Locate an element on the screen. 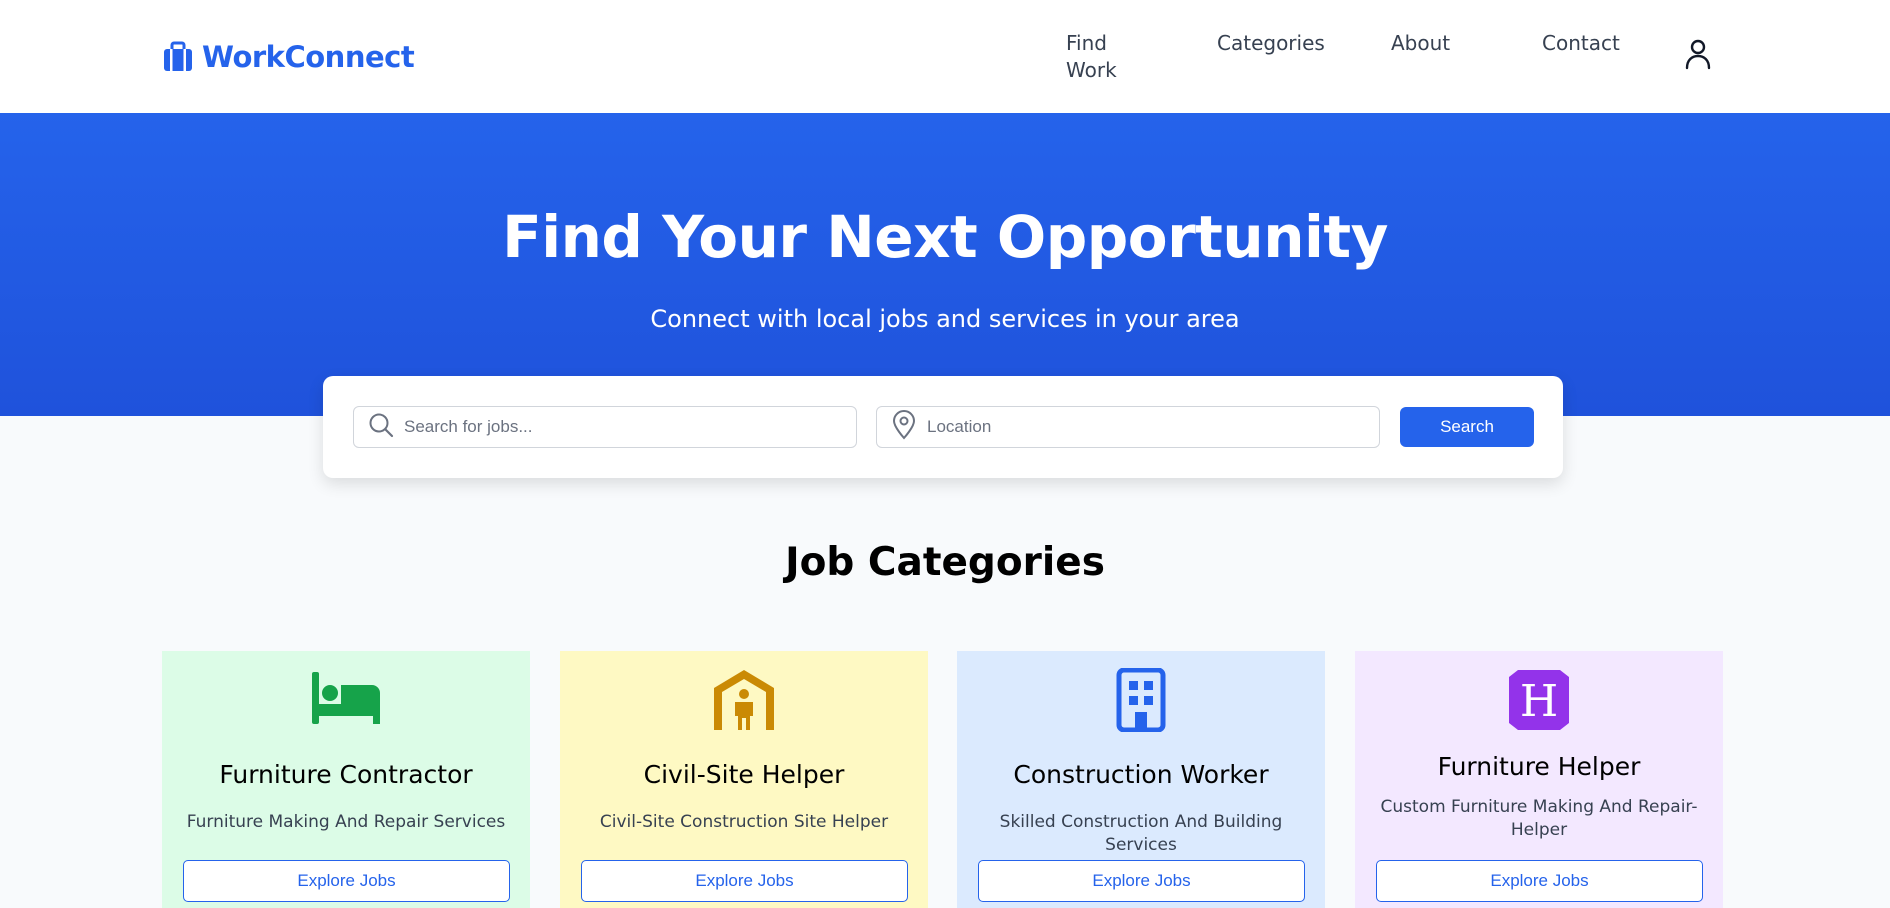  nav-find-work: Find Work is located at coordinates (1101, 57).